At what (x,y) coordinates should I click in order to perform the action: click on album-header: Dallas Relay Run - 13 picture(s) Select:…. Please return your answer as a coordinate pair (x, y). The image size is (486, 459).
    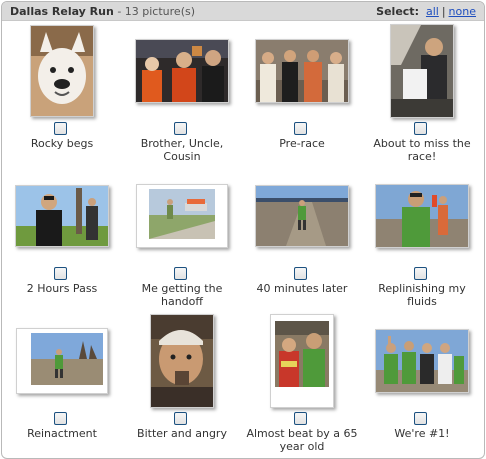
    Looking at the image, I should click on (243, 11).